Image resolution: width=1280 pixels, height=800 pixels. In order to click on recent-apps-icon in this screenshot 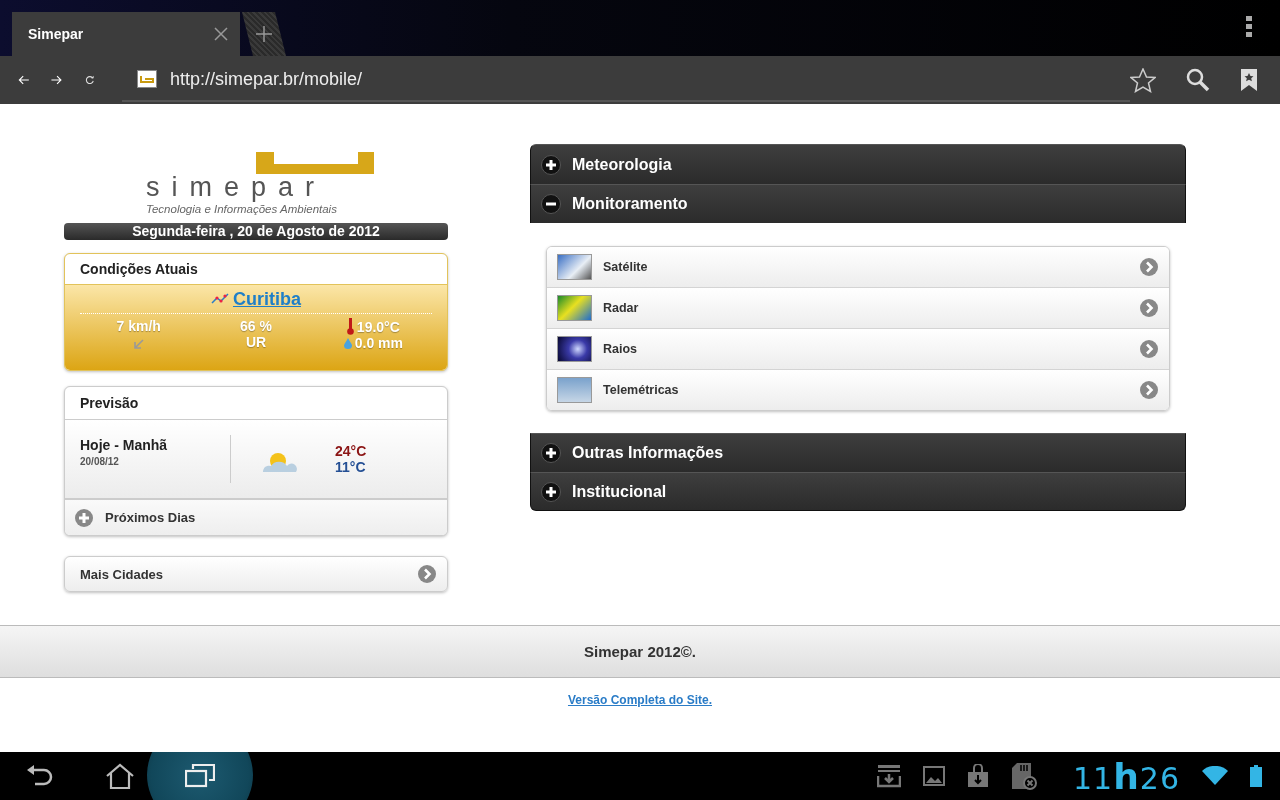, I will do `click(200, 776)`.